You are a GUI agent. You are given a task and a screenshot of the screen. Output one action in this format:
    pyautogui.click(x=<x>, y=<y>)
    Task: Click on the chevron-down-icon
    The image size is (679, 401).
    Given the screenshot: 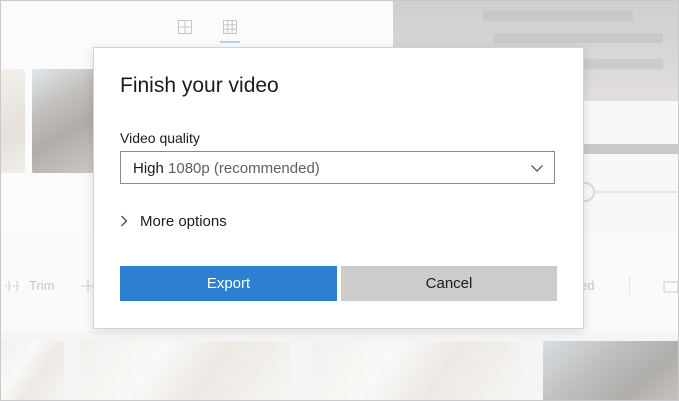 What is the action you would take?
    pyautogui.click(x=537, y=168)
    